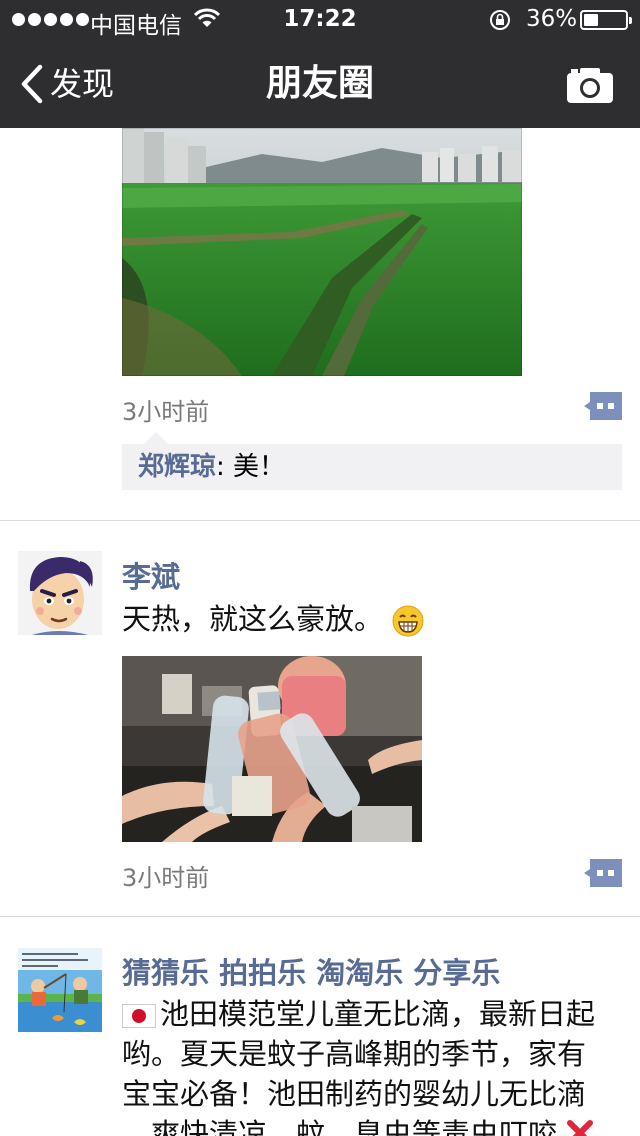  I want to click on author-name: 李斌, so click(151, 575).